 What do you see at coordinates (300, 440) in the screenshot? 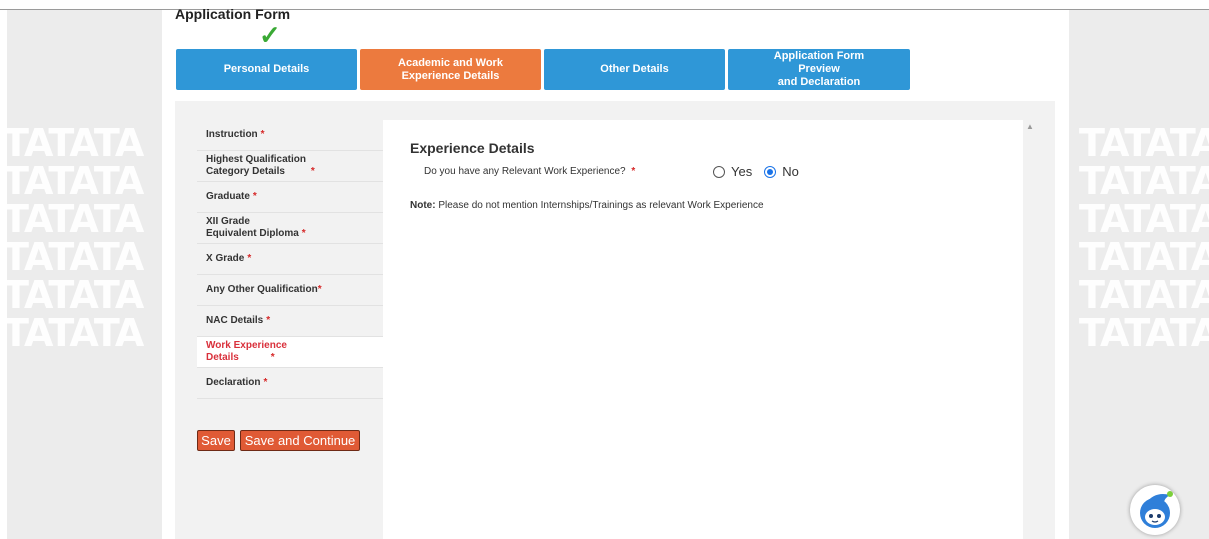
I see `save-and-continue-button: Save and Continue` at bounding box center [300, 440].